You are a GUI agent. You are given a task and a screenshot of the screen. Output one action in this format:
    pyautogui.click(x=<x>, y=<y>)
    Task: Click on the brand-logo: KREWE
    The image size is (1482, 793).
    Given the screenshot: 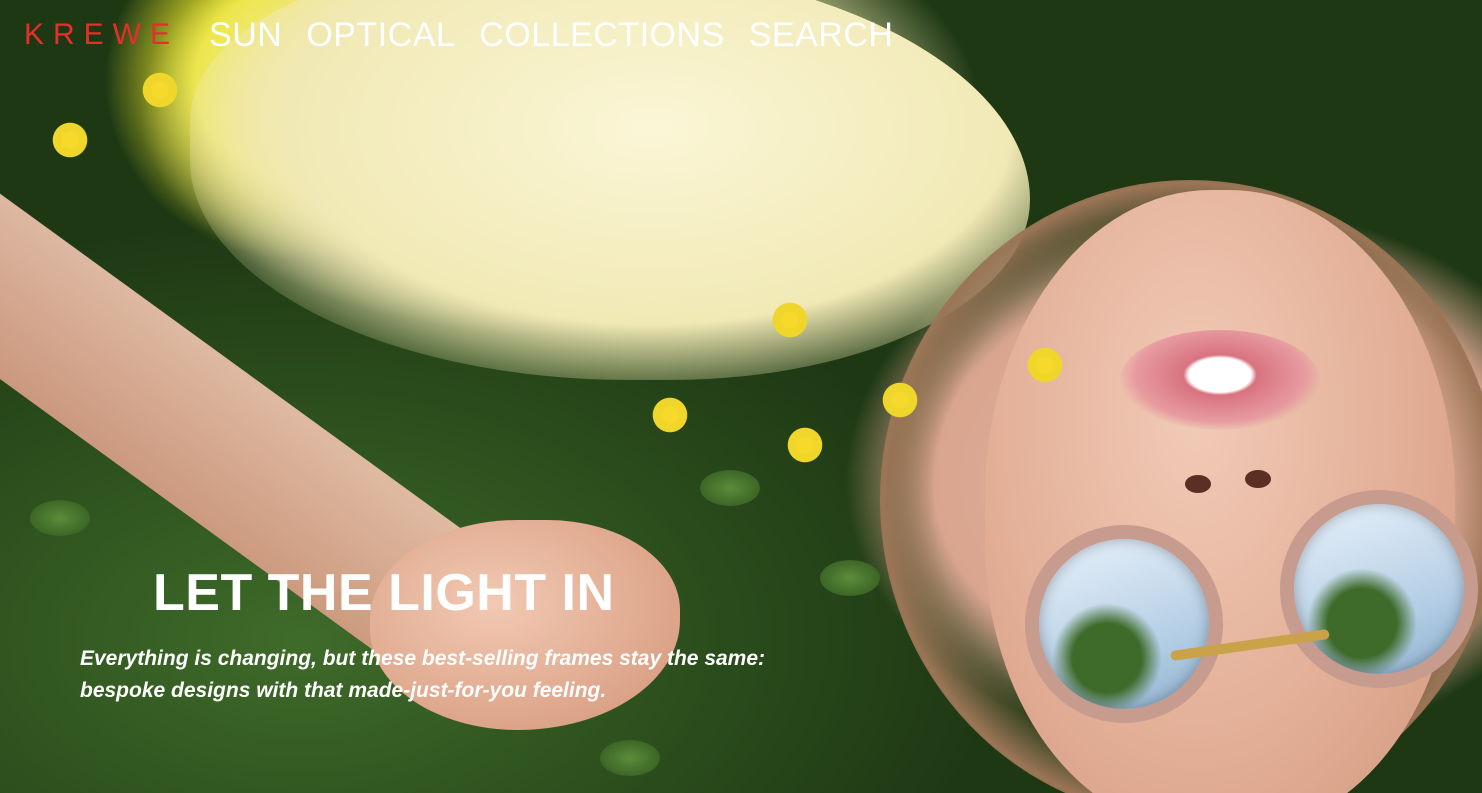 What is the action you would take?
    pyautogui.click(x=101, y=35)
    